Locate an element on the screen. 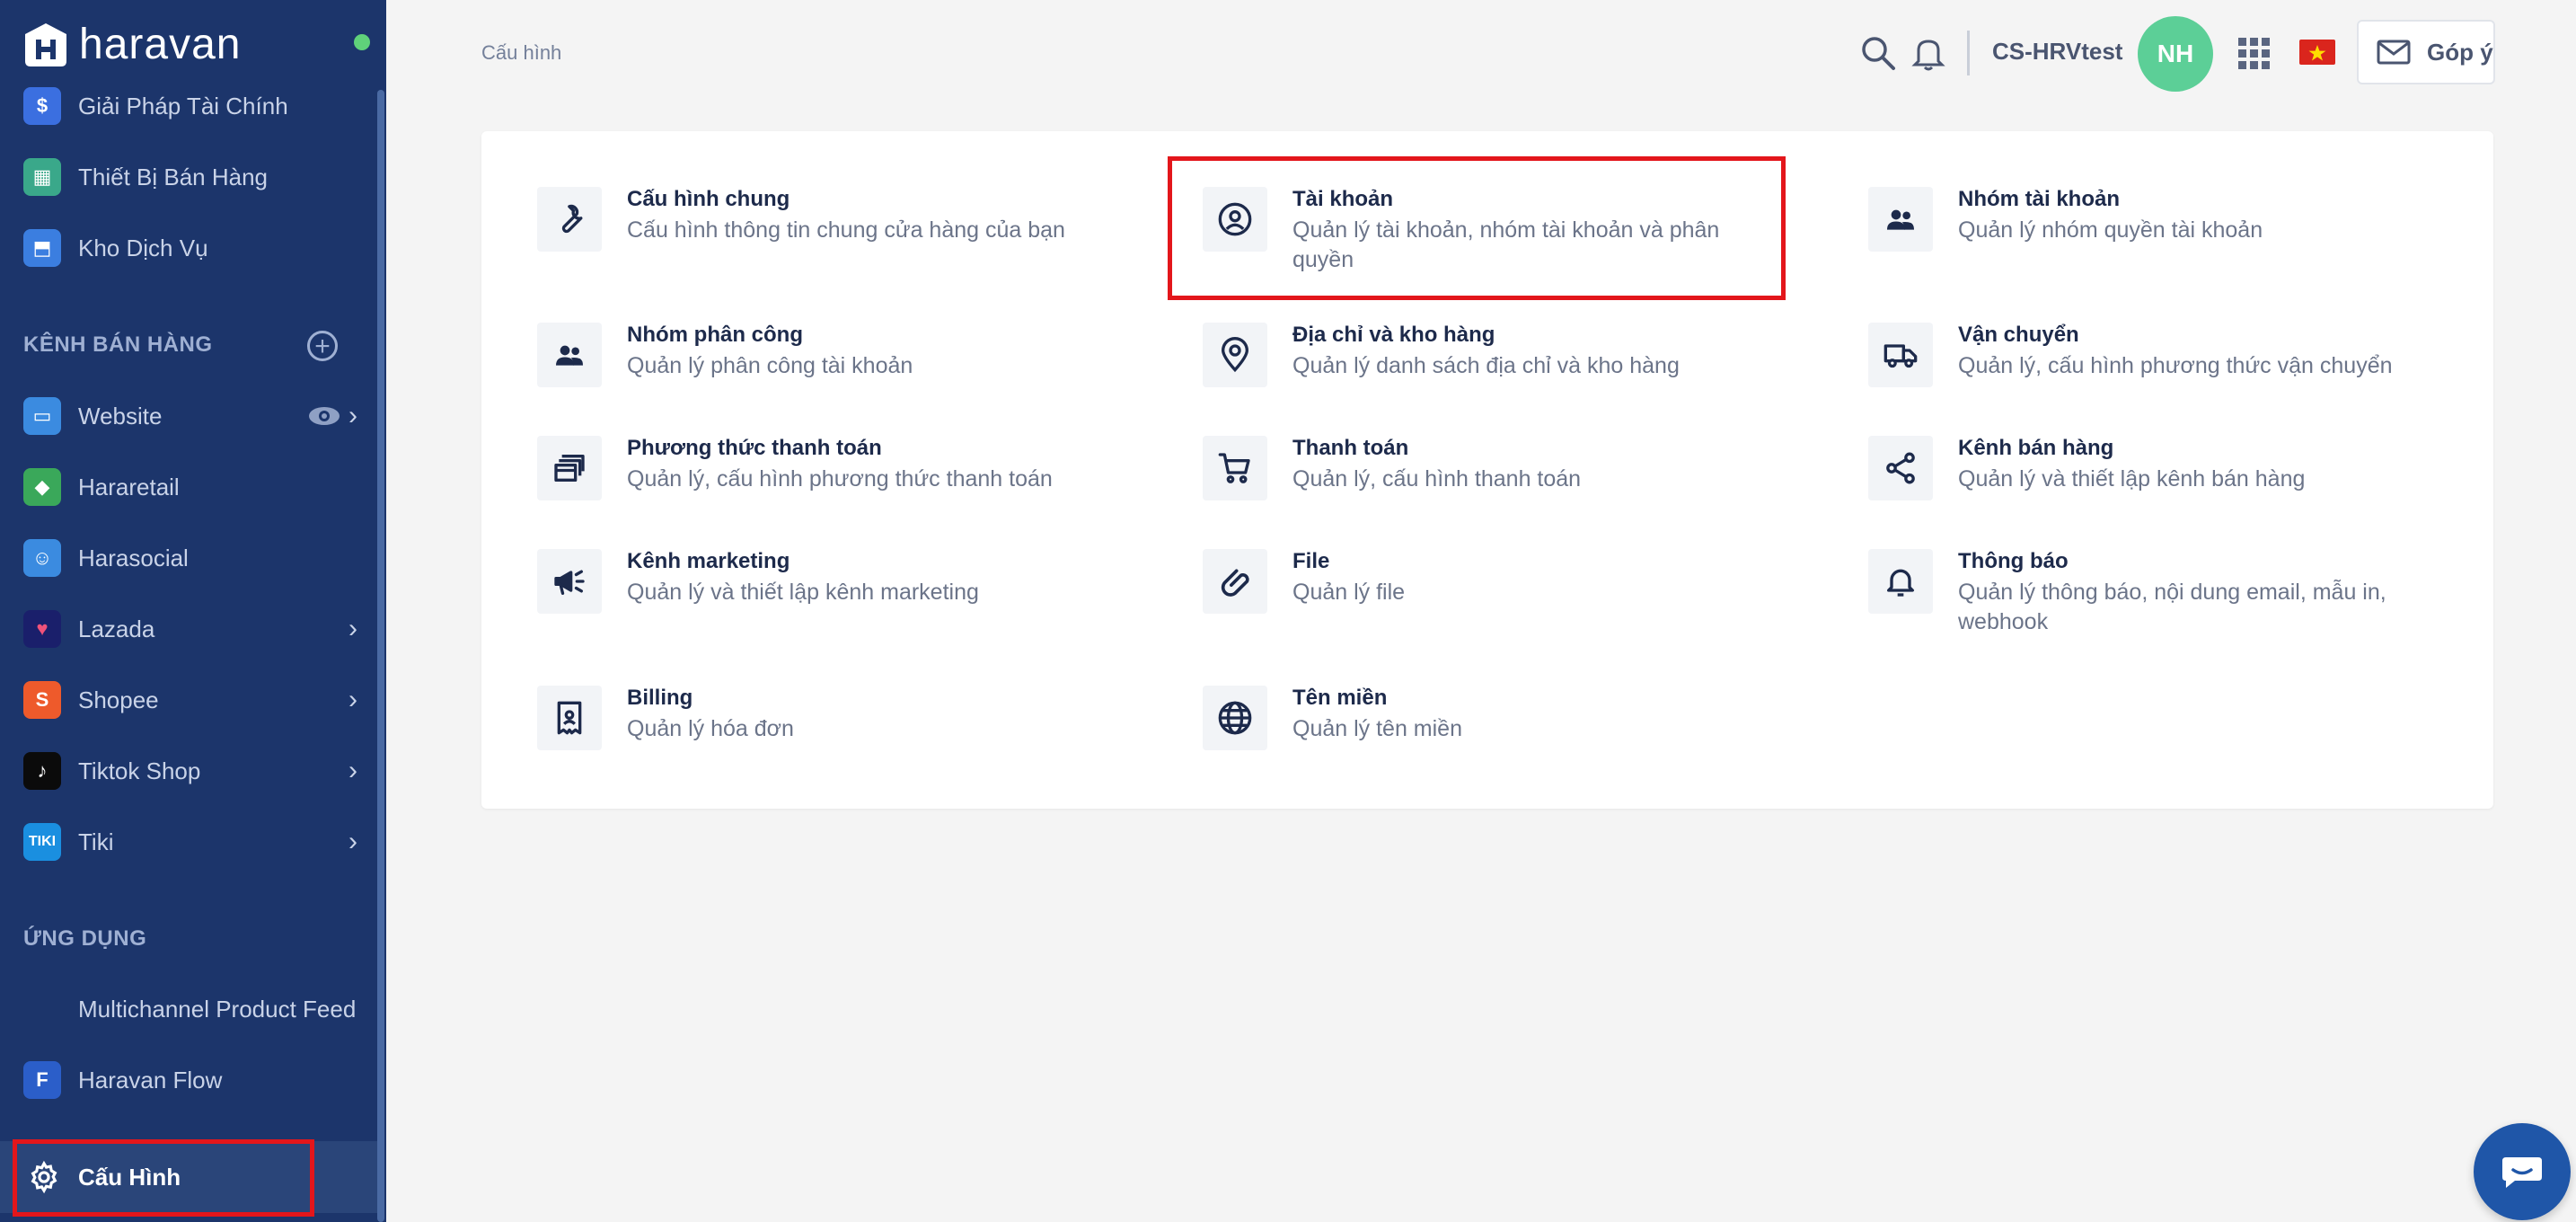 The height and width of the screenshot is (1222, 2576). chat-button is located at coordinates (2522, 1171).